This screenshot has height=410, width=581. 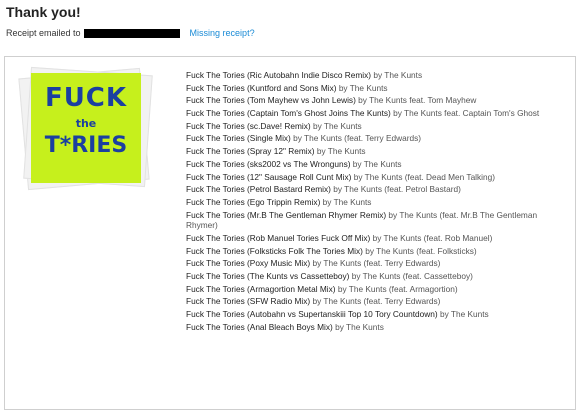 I want to click on album-art: FUCK the T*RIES, so click(x=85, y=128).